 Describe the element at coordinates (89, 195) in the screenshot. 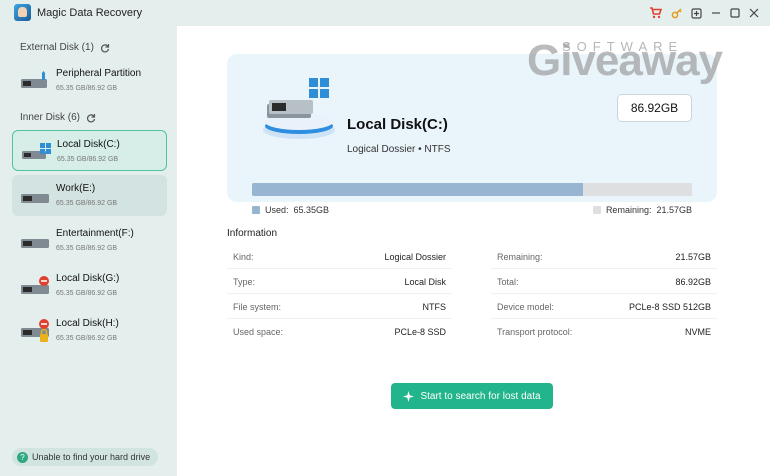

I see `disk-item-work-e: Work(E:) 65.35 GB/86.92 GB` at that location.